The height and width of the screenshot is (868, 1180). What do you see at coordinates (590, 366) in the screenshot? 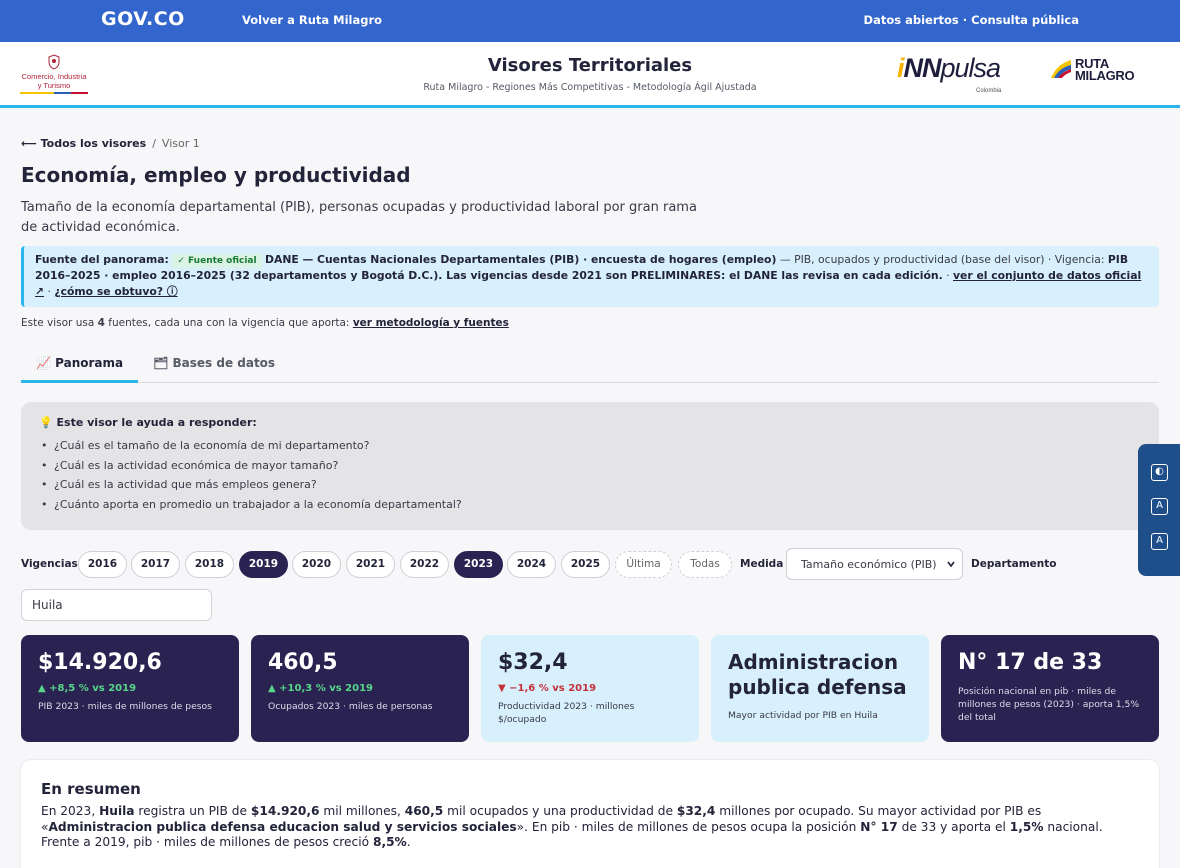
I see `view-tabs: 📈 Panorama 🗂 Bases de datos` at bounding box center [590, 366].